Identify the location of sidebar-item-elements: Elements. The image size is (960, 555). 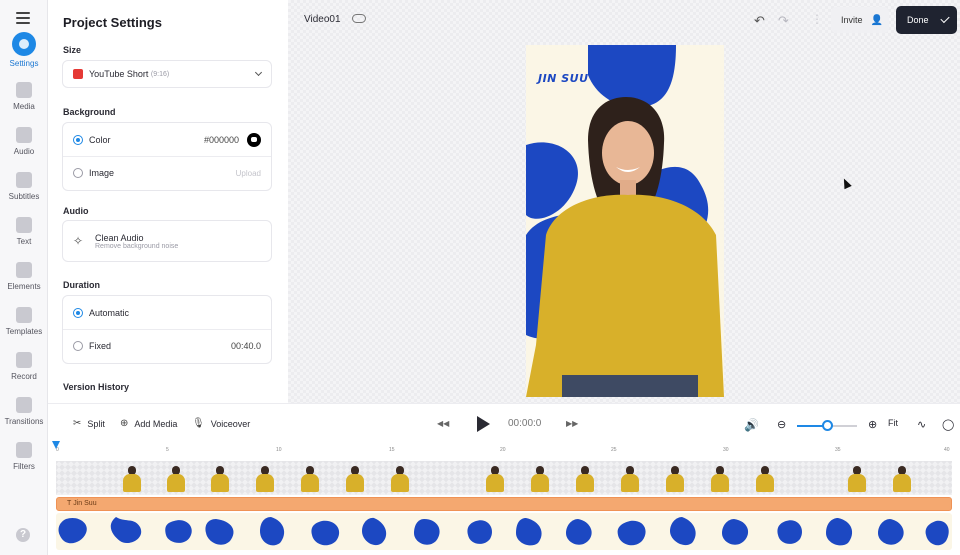
(24, 276).